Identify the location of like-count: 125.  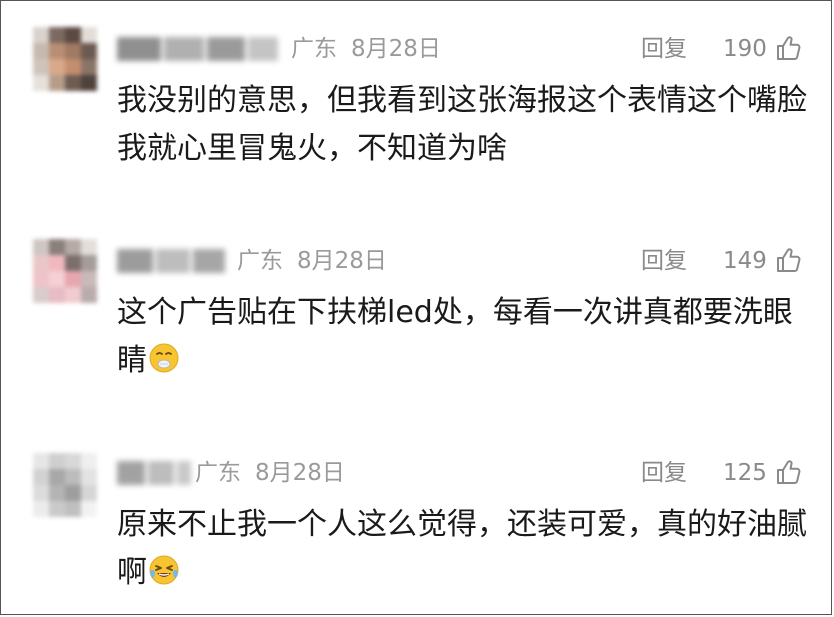
(745, 473).